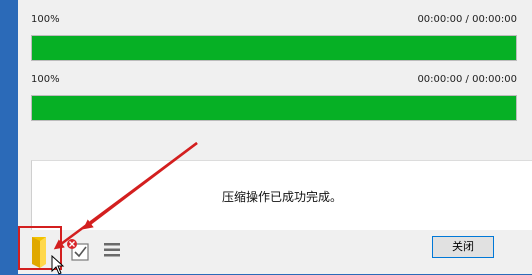 The height and width of the screenshot is (275, 532). What do you see at coordinates (463, 247) in the screenshot?
I see `close-button: 关闭` at bounding box center [463, 247].